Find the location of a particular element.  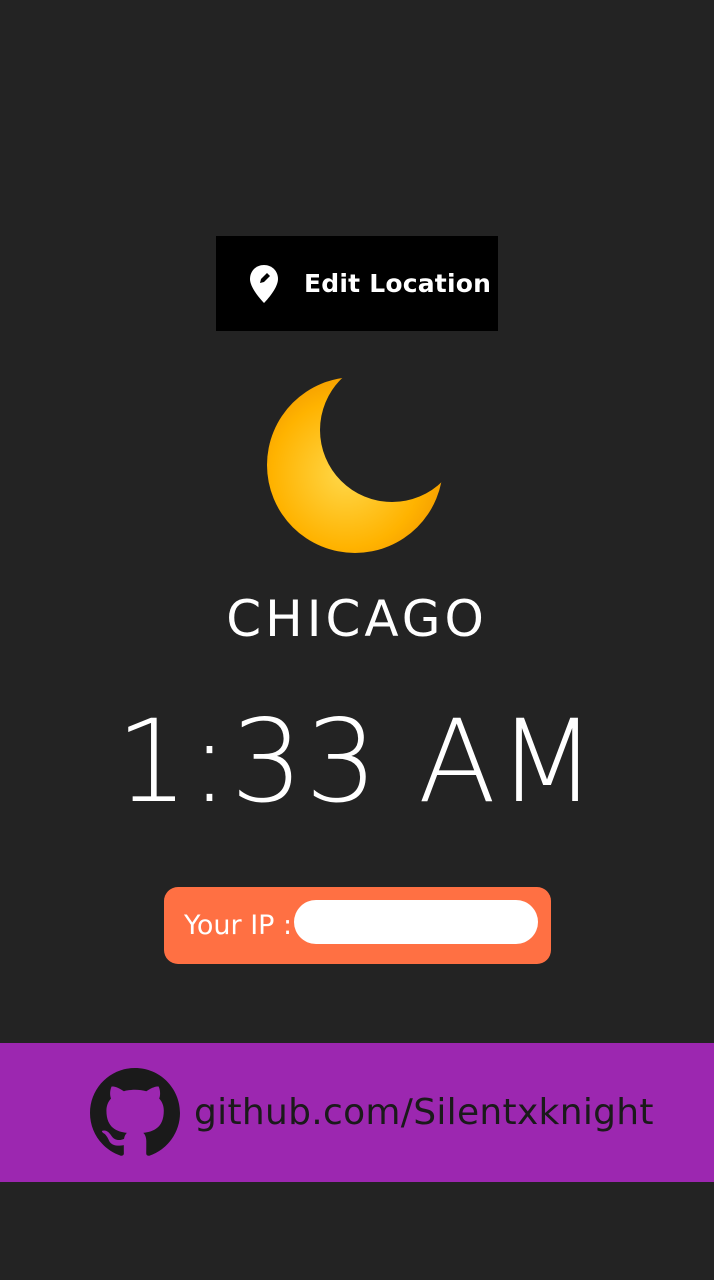

github-icon is located at coordinates (135, 1112).